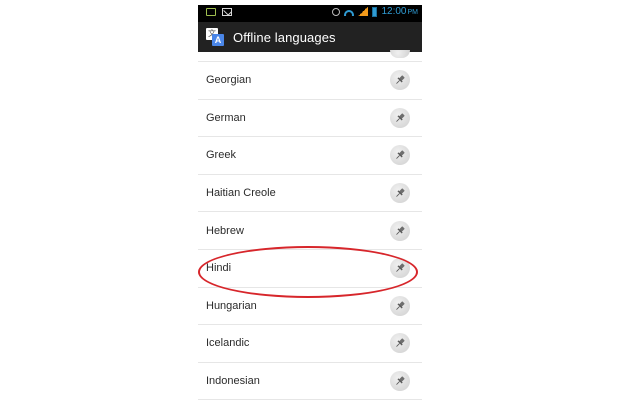  I want to click on list-item: Hungarian, so click(310, 307).